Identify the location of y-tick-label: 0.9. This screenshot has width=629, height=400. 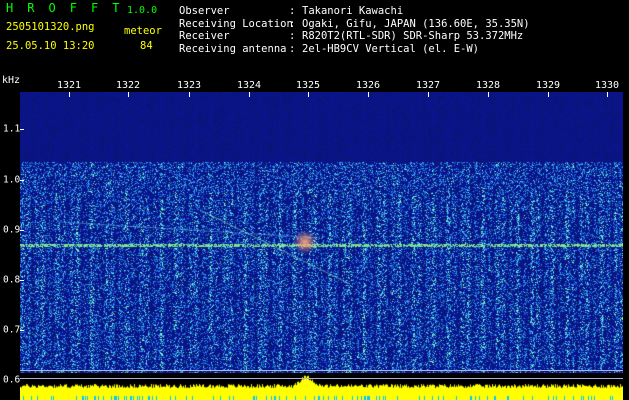
(12, 230).